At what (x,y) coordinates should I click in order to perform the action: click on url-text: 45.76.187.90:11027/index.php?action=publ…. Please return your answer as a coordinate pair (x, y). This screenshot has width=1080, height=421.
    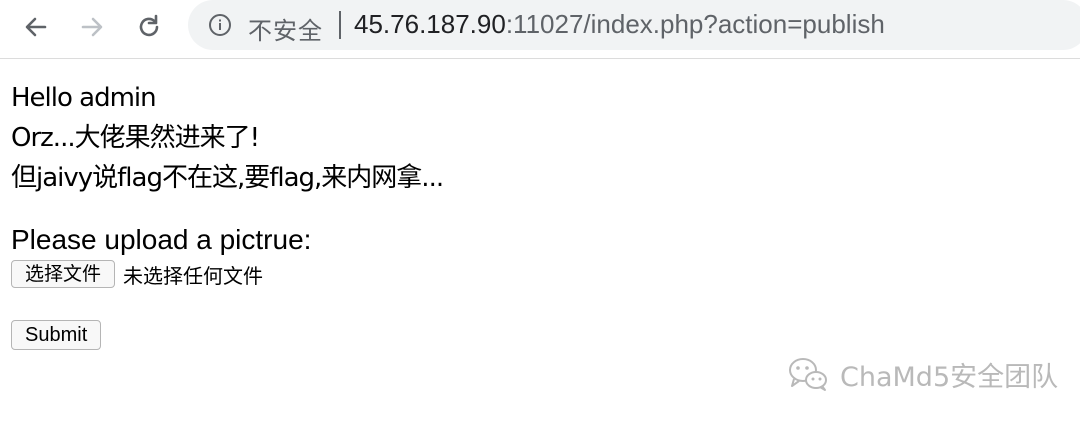
    Looking at the image, I should click on (619, 24).